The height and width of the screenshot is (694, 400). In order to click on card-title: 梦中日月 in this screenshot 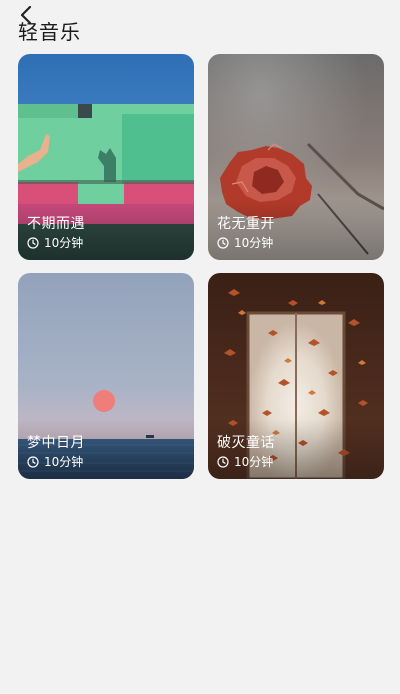, I will do `click(56, 443)`.